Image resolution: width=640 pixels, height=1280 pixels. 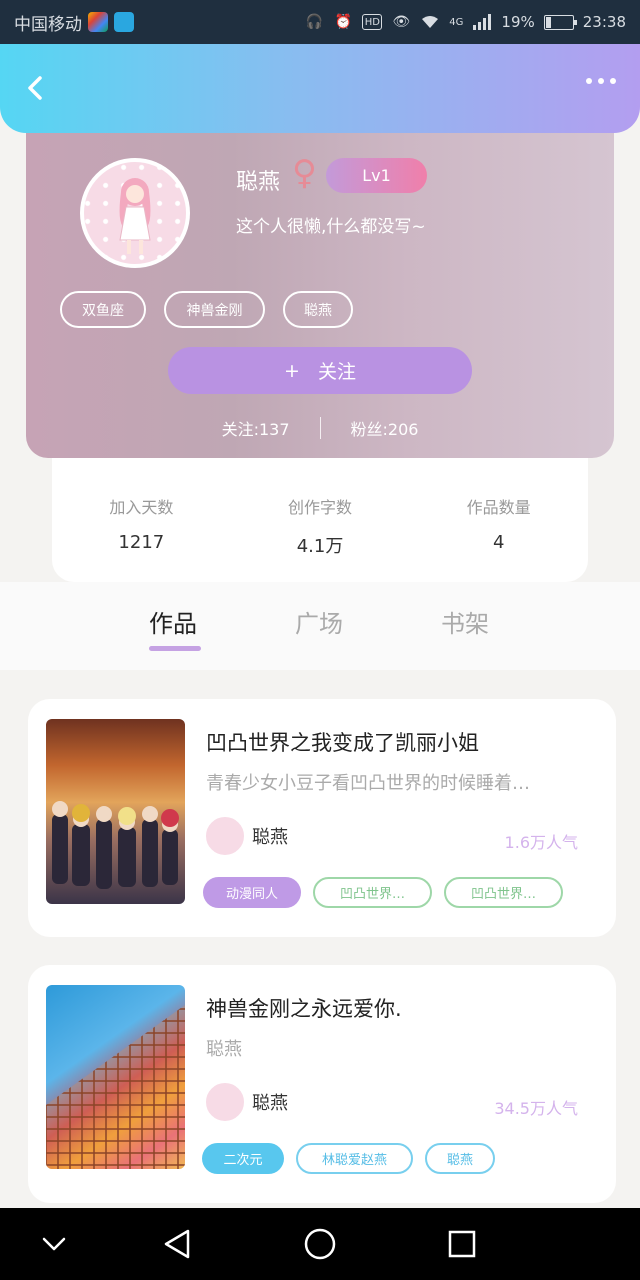 I want to click on work-tags: 二次元 林聪爱赵燕 聪燕, so click(x=348, y=1158).